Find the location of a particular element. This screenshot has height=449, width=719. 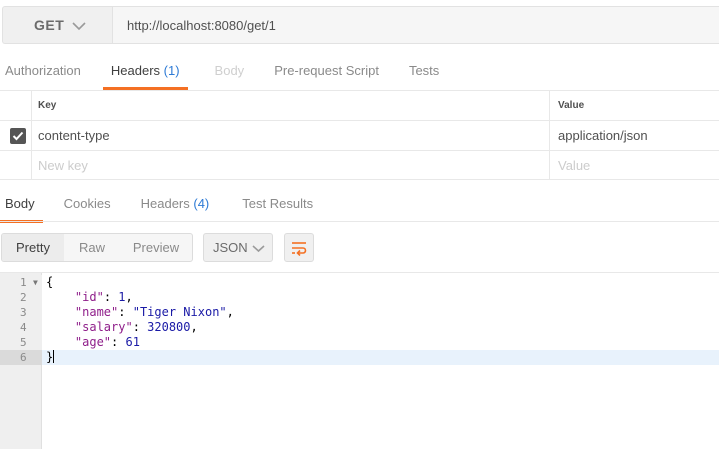

text-cursor is located at coordinates (54, 356).